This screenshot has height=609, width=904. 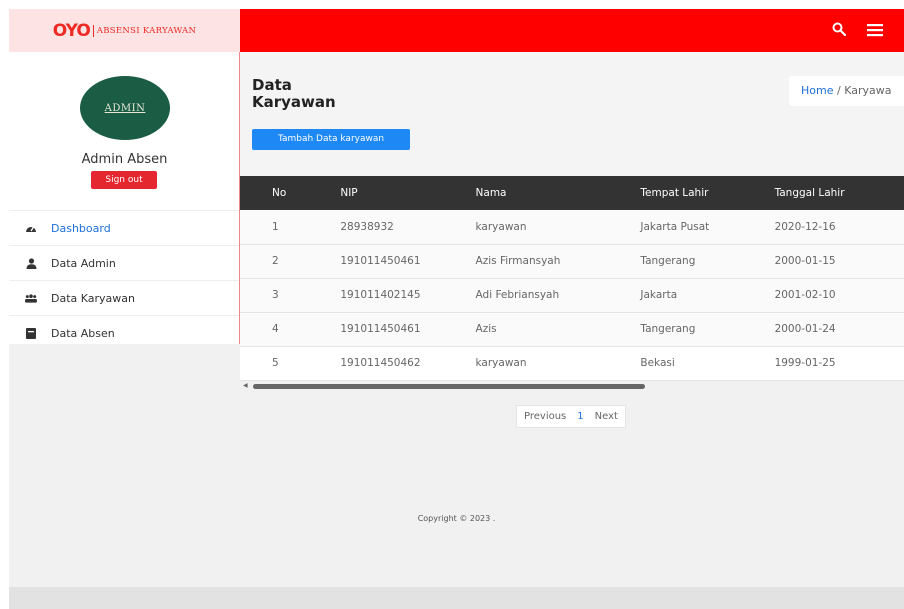 I want to click on footer-bar, so click(x=456, y=598).